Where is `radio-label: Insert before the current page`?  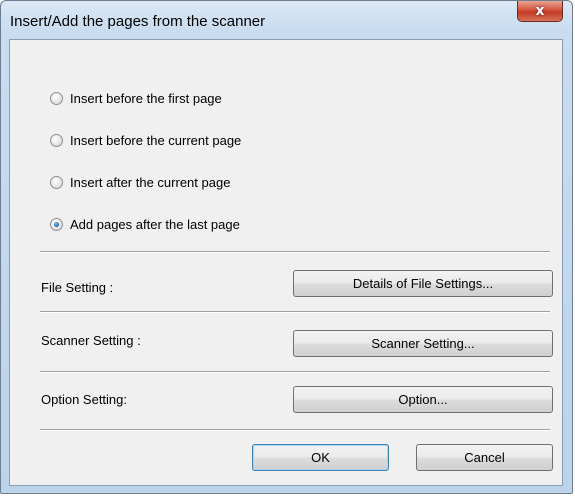
radio-label: Insert before the current page is located at coordinates (156, 140).